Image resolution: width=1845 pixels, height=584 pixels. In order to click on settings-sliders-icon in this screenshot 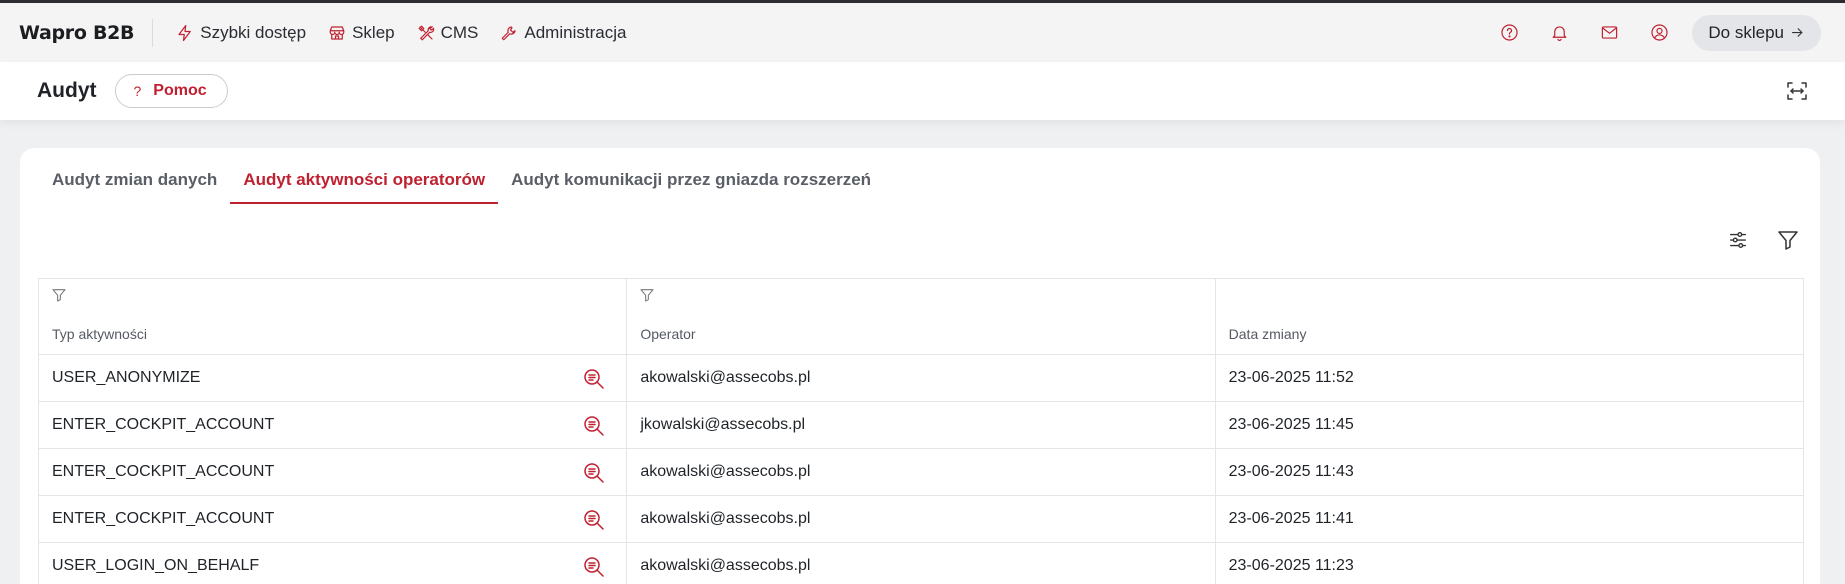, I will do `click(1738, 240)`.